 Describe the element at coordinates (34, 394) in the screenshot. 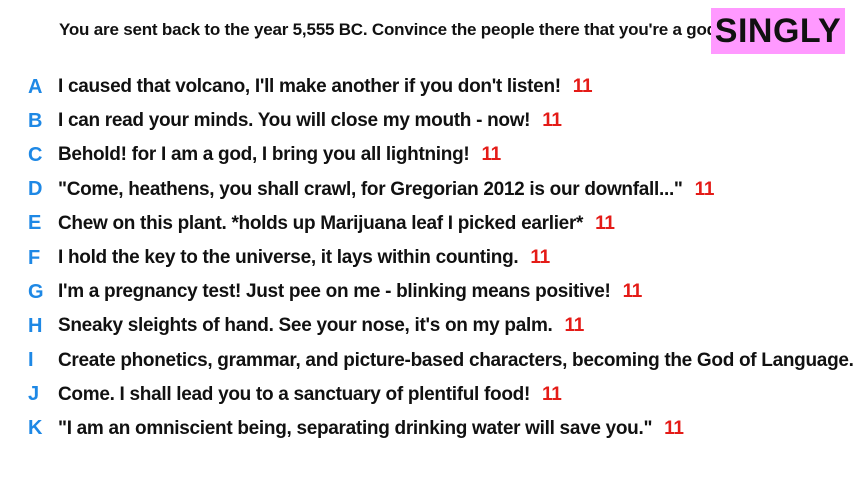

I see `answer-letter: J` at that location.